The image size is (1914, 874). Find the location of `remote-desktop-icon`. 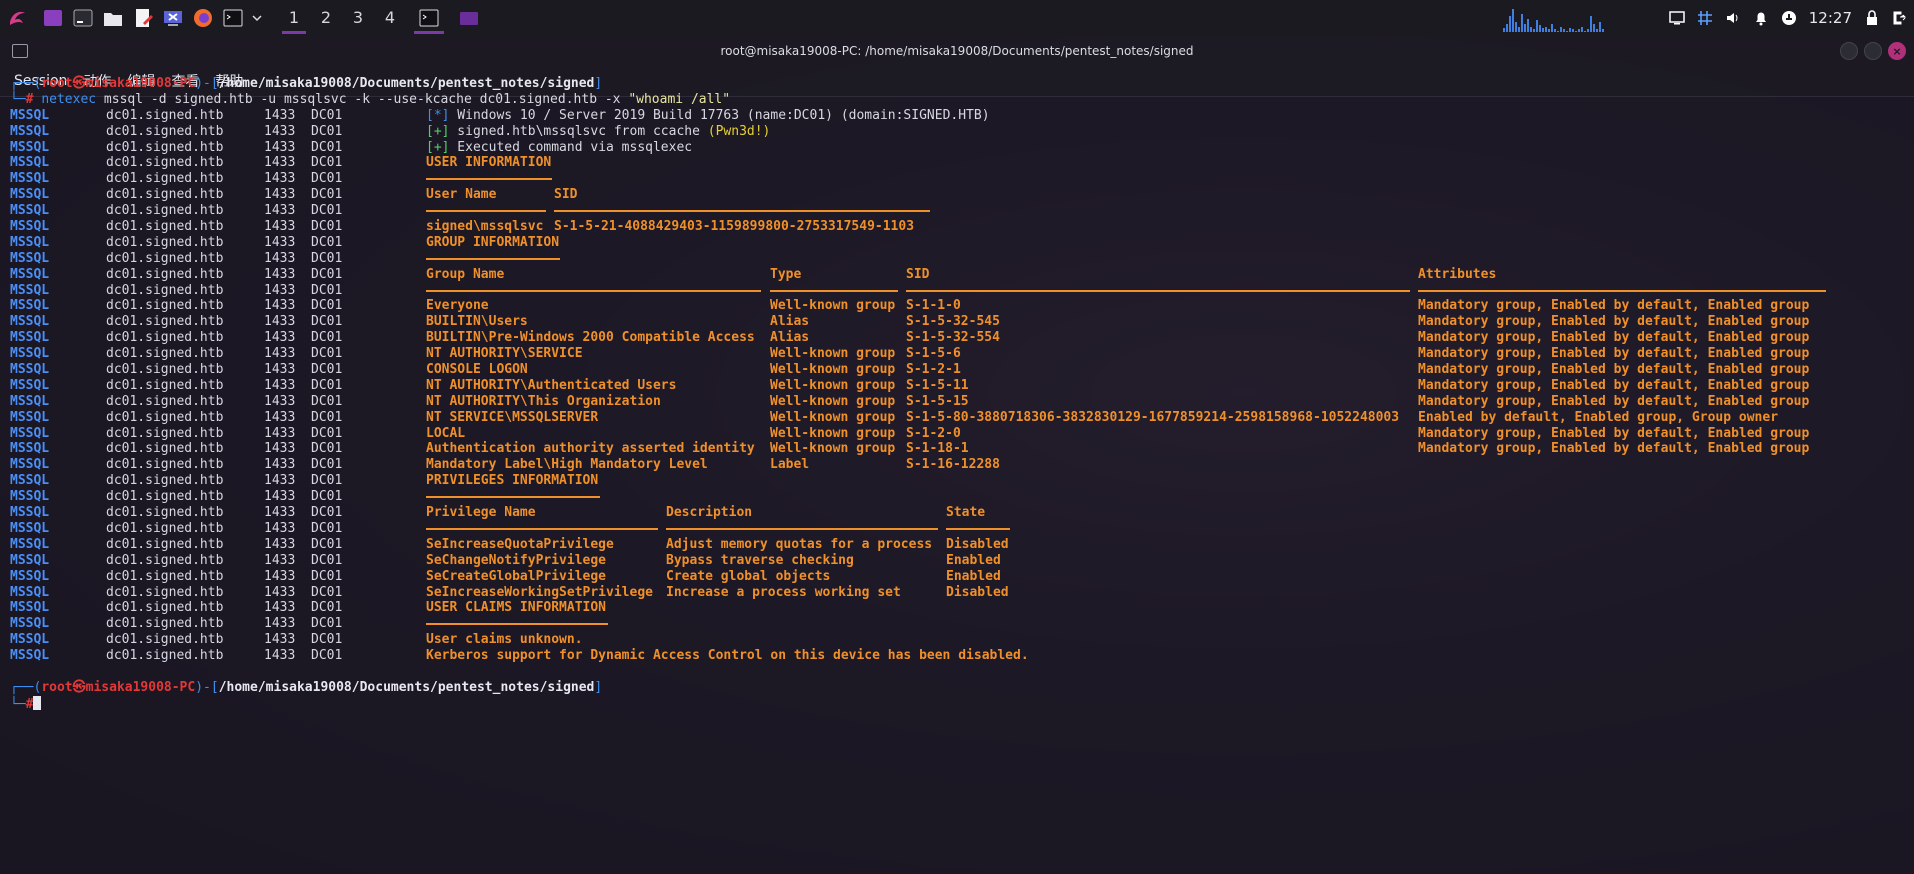

remote-desktop-icon is located at coordinates (173, 18).